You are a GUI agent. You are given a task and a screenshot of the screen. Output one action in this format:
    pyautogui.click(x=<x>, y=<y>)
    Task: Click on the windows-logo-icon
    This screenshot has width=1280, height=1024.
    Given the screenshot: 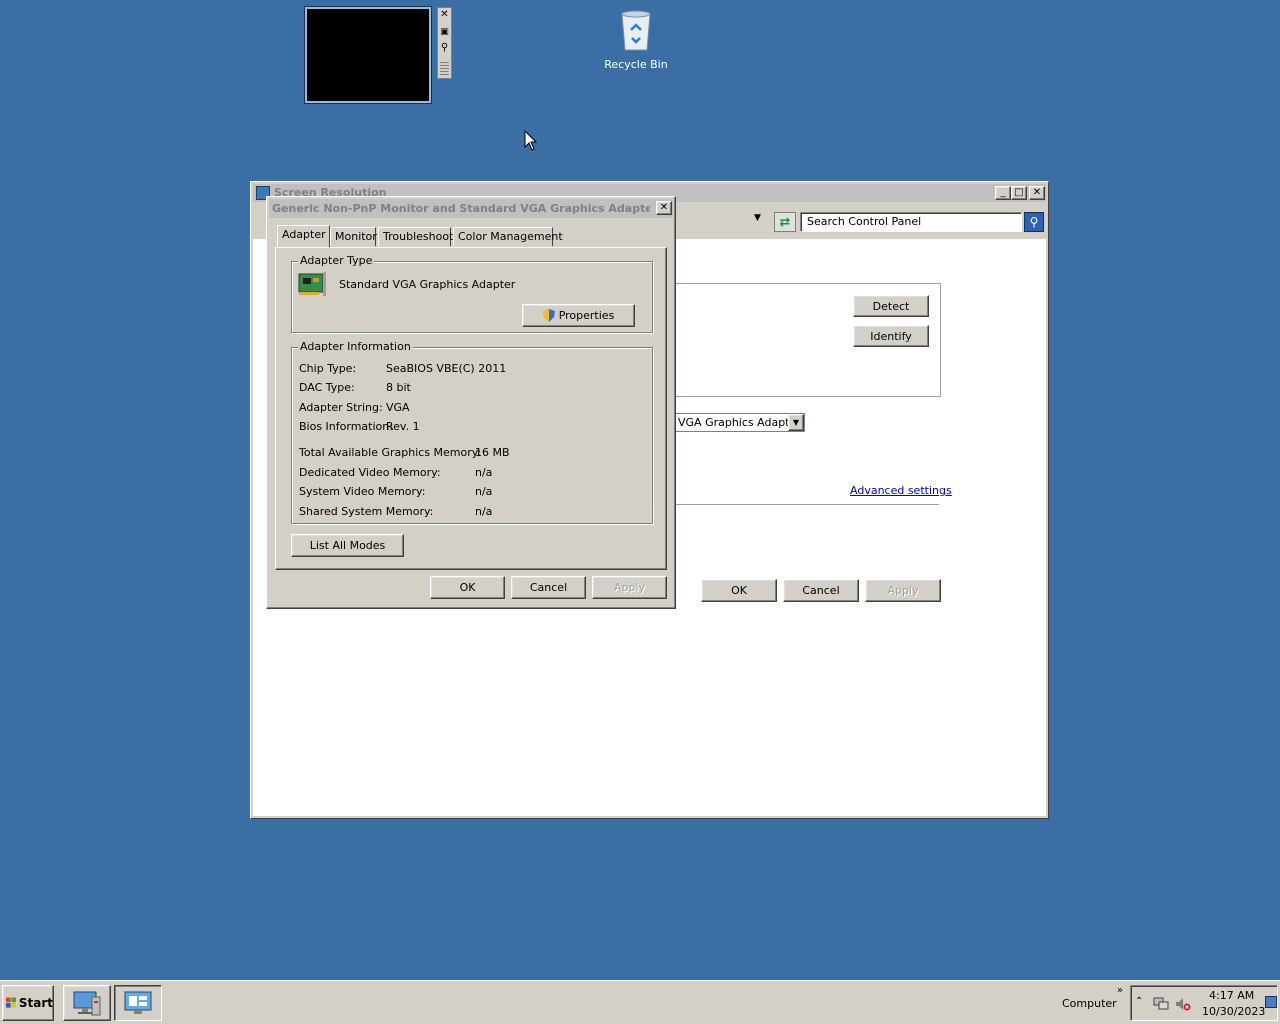 What is the action you would take?
    pyautogui.click(x=11, y=1002)
    